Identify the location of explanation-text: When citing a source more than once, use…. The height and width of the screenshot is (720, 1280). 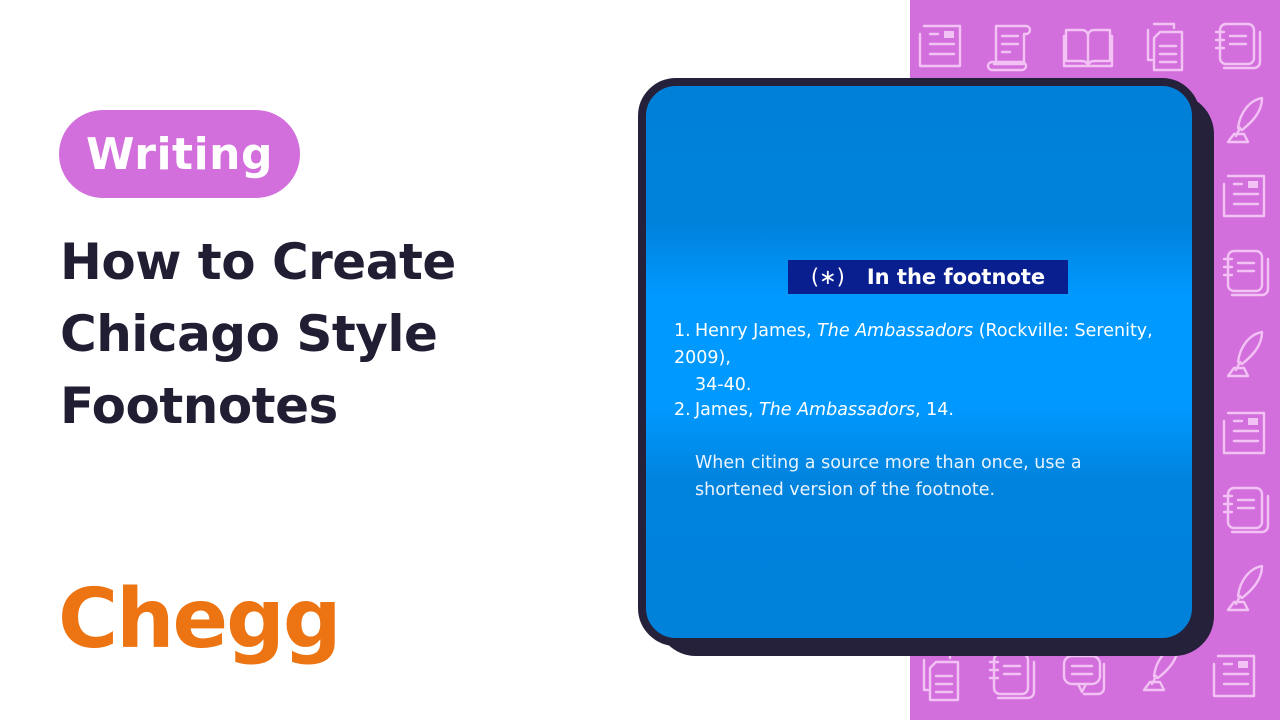
(888, 476).